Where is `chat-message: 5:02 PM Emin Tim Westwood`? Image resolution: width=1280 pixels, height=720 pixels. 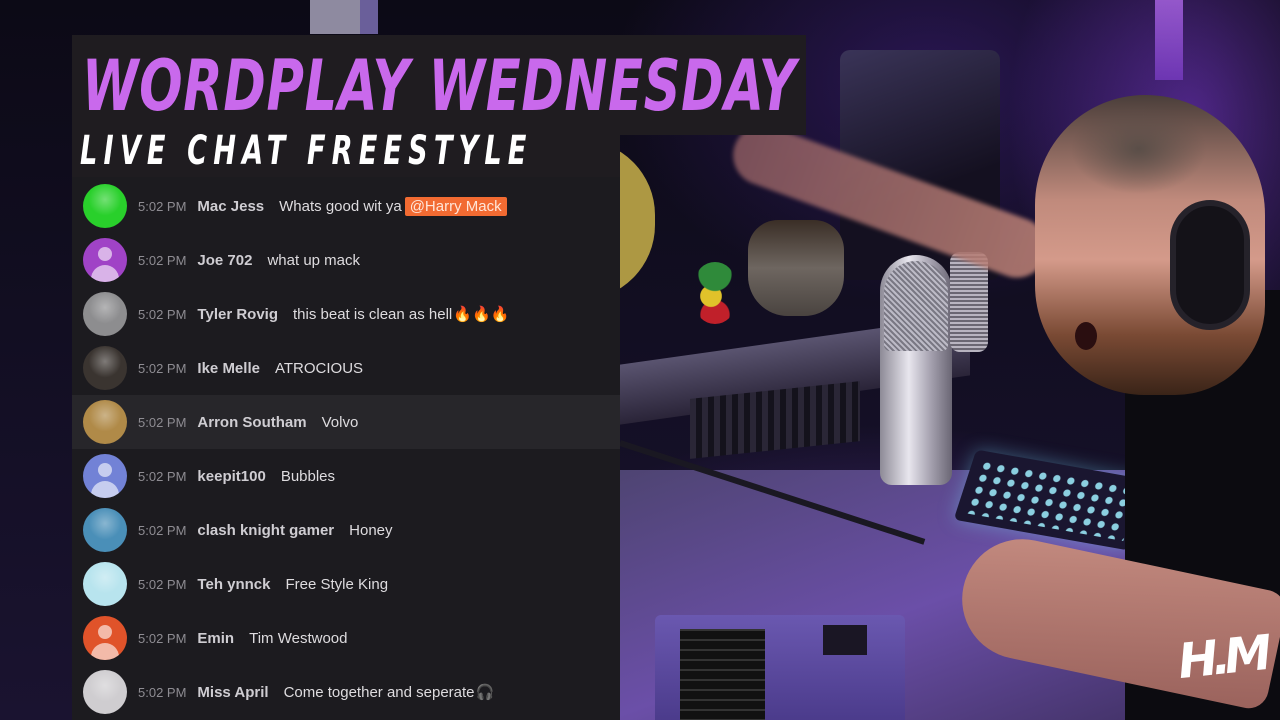 chat-message: 5:02 PM Emin Tim Westwood is located at coordinates (346, 638).